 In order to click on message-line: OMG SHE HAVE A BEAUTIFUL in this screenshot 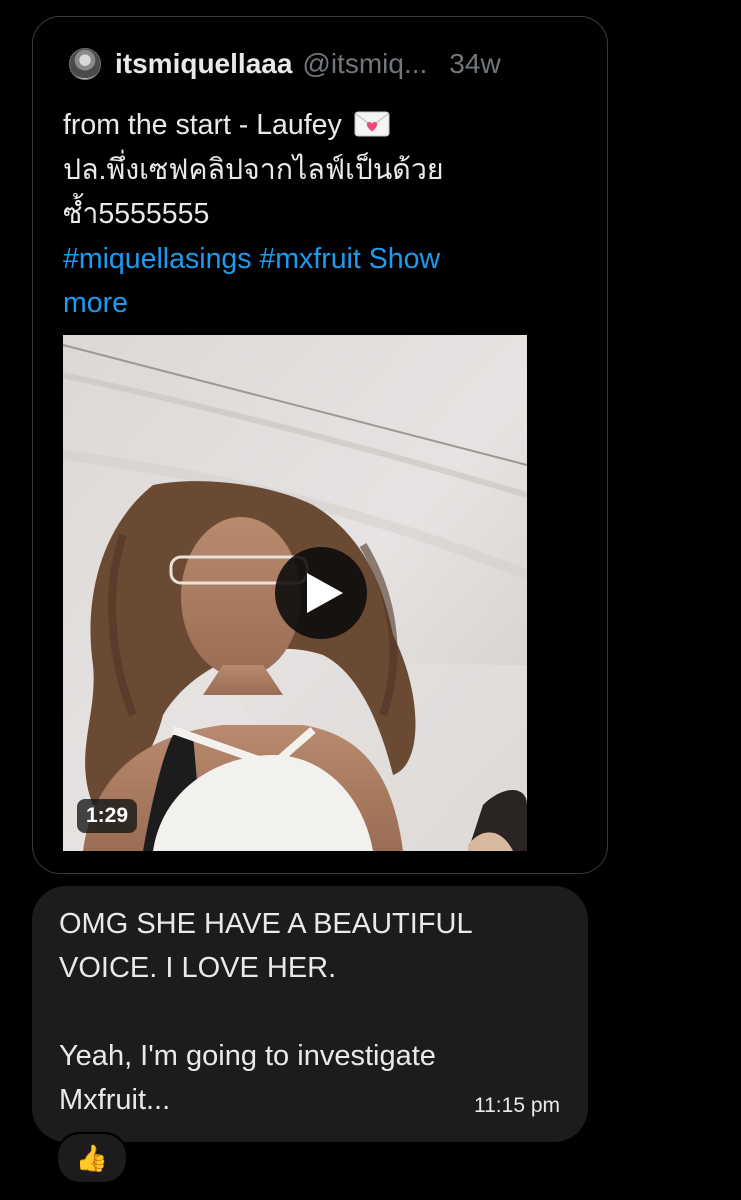, I will do `click(266, 924)`.